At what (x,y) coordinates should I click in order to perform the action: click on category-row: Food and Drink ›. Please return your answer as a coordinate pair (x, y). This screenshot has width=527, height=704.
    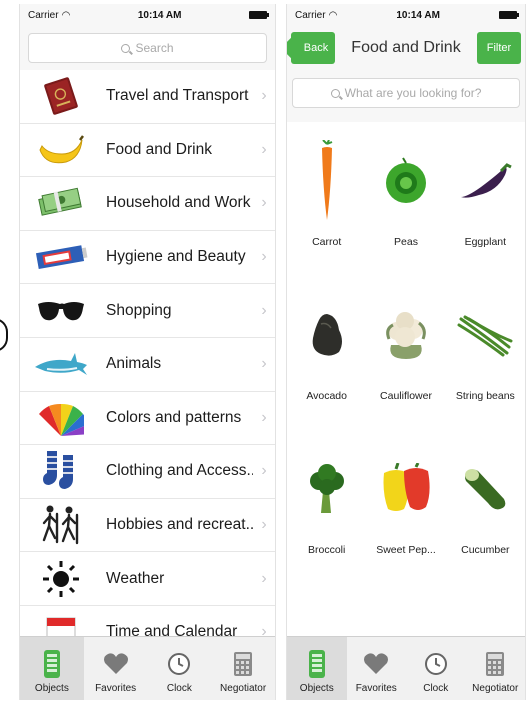
    Looking at the image, I should click on (147, 151).